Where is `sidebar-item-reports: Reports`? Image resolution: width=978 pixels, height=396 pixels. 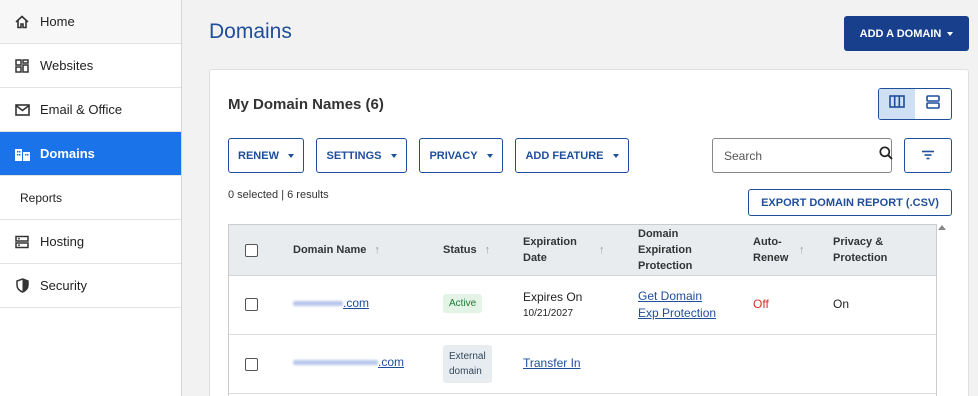 sidebar-item-reports: Reports is located at coordinates (90, 198).